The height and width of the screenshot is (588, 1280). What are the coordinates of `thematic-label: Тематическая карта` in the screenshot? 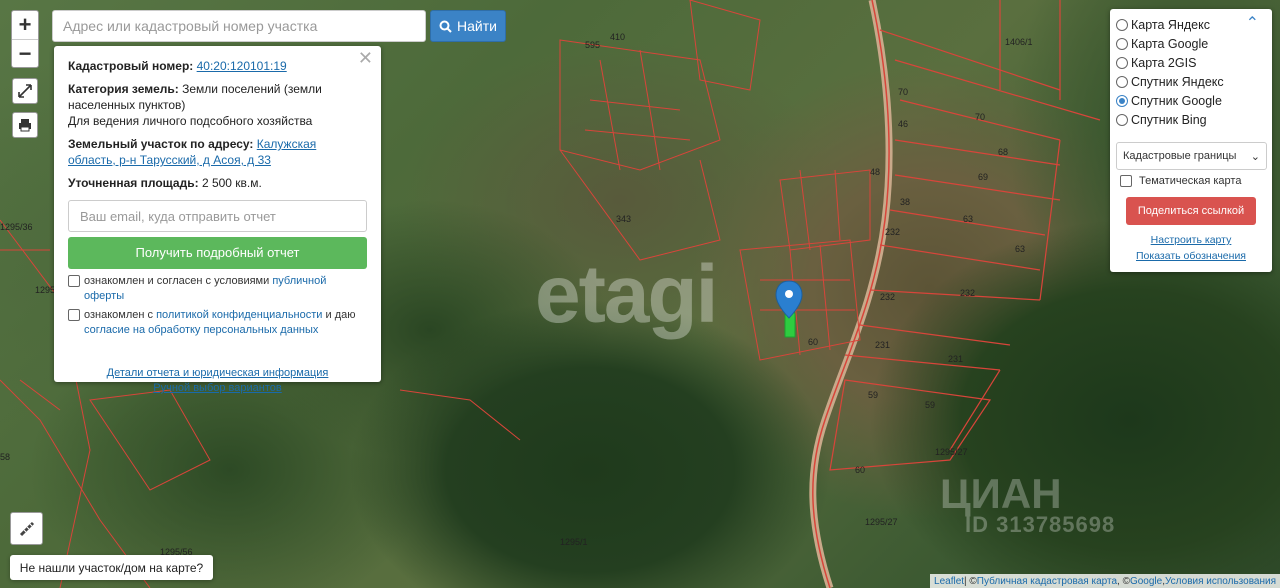 It's located at (1190, 181).